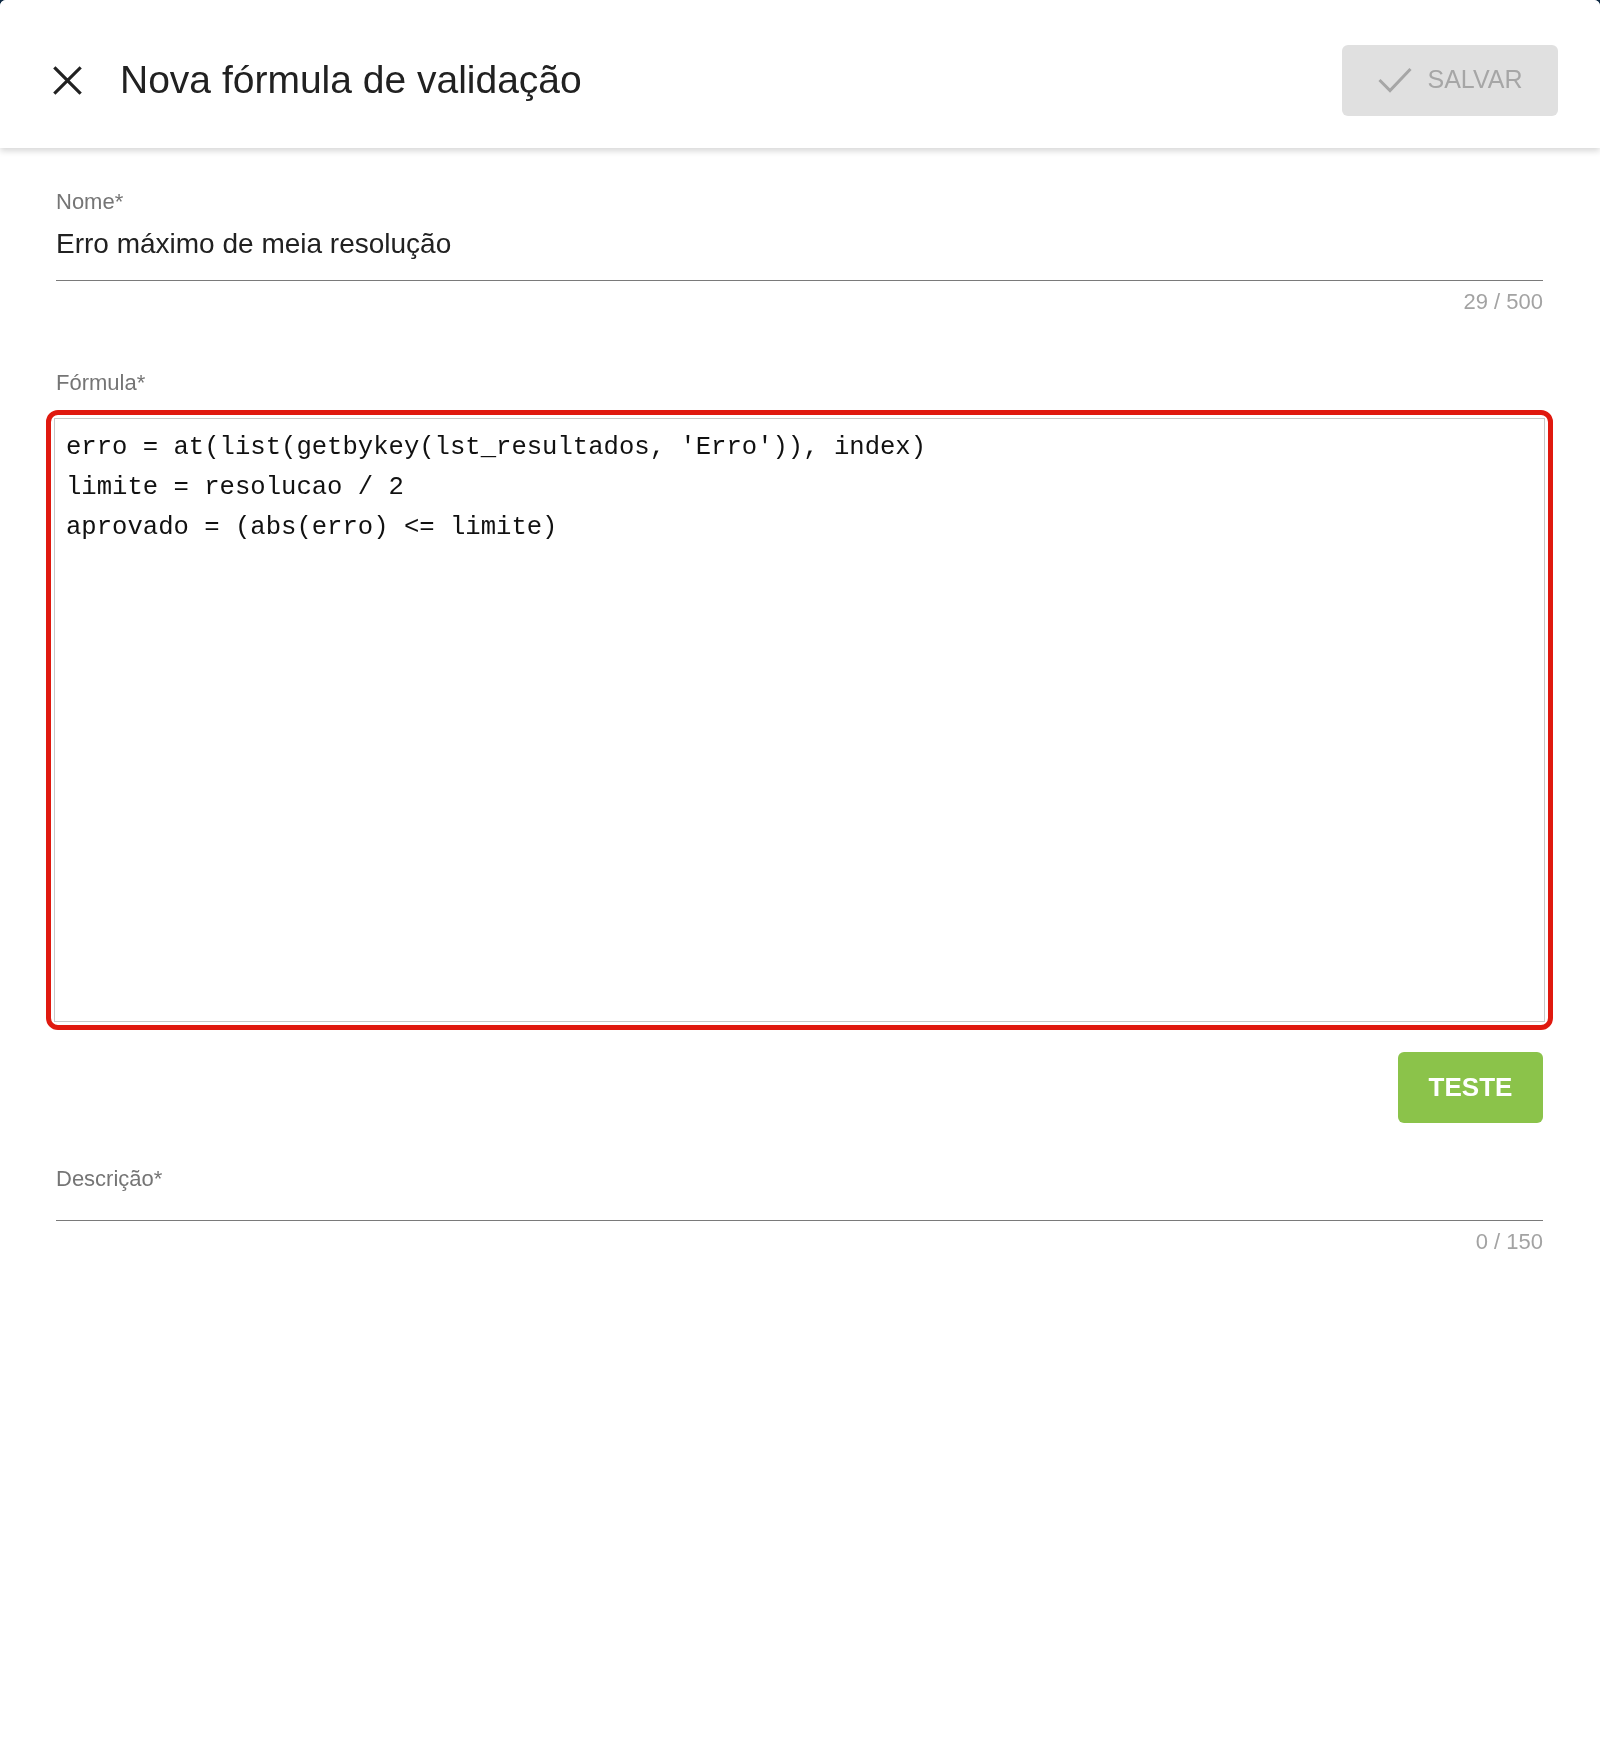 The image size is (1600, 1744). Describe the element at coordinates (1509, 1242) in the screenshot. I see `character-counter: 0 / 150` at that location.